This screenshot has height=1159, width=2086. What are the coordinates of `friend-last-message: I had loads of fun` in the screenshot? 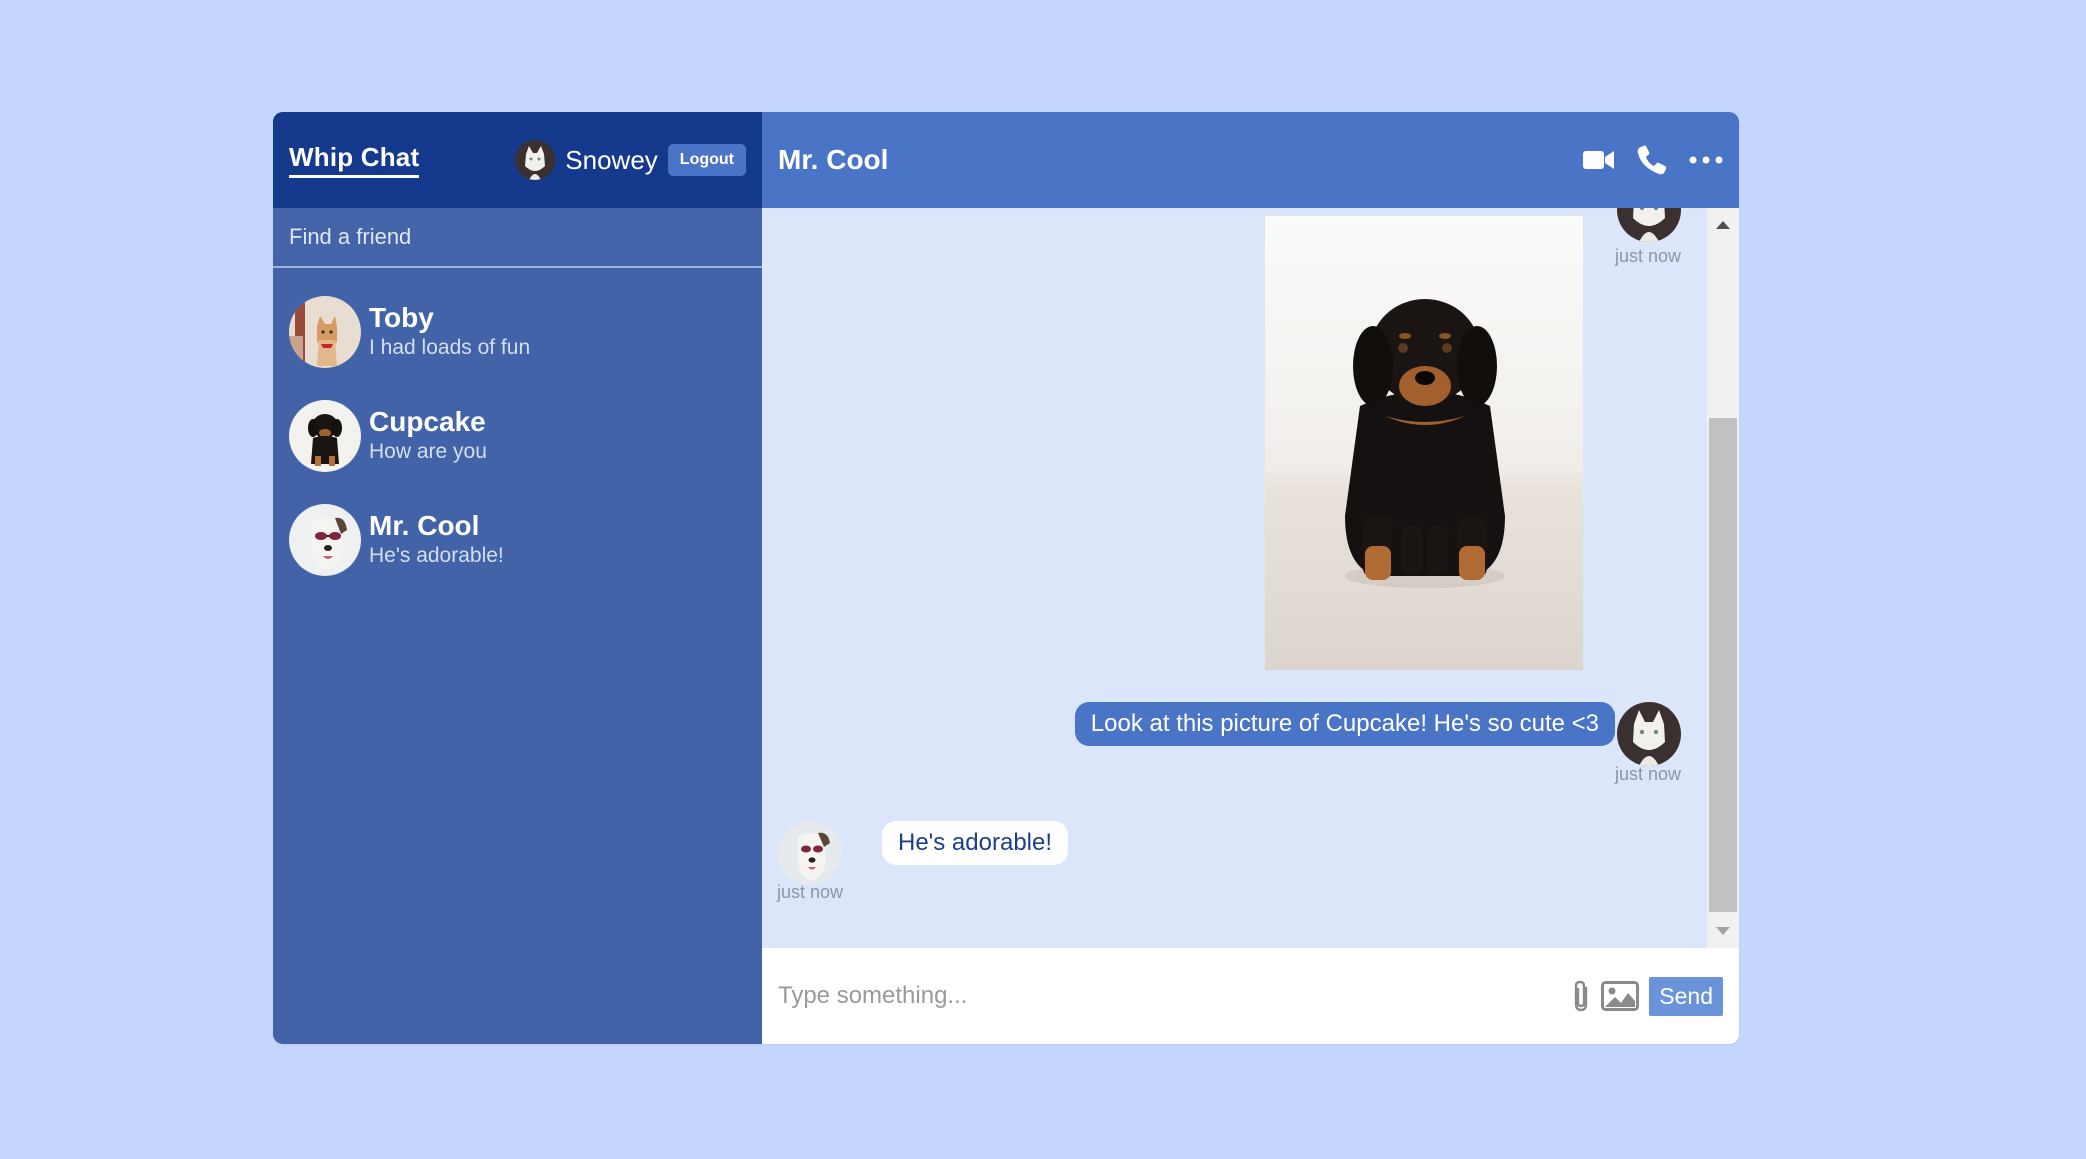 It's located at (450, 347).